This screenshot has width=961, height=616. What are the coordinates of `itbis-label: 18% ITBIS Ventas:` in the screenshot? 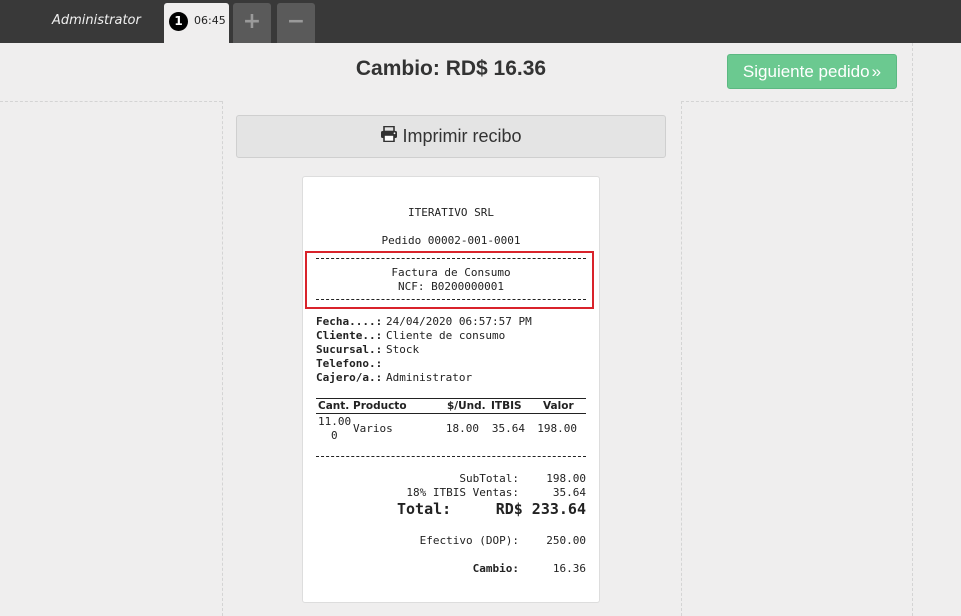 It's located at (462, 492).